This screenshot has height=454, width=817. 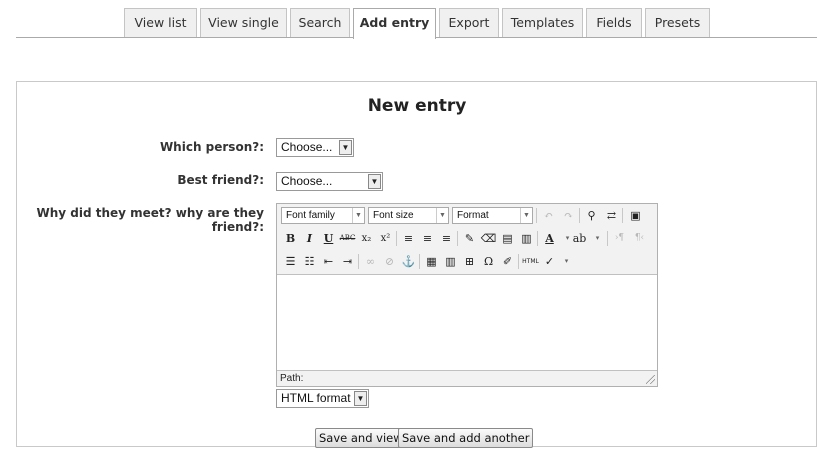 I want to click on strikethrough-icon: ABC, so click(x=347, y=238).